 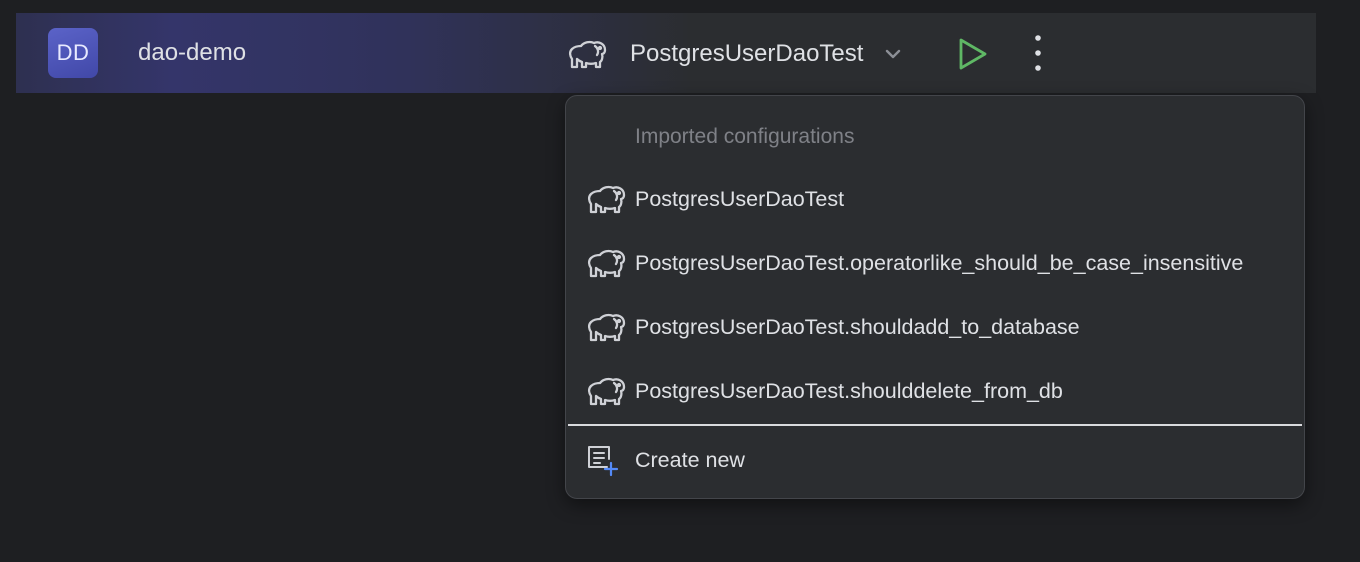 I want to click on run-config-selector: PostgresUserDaoTest, so click(x=735, y=54).